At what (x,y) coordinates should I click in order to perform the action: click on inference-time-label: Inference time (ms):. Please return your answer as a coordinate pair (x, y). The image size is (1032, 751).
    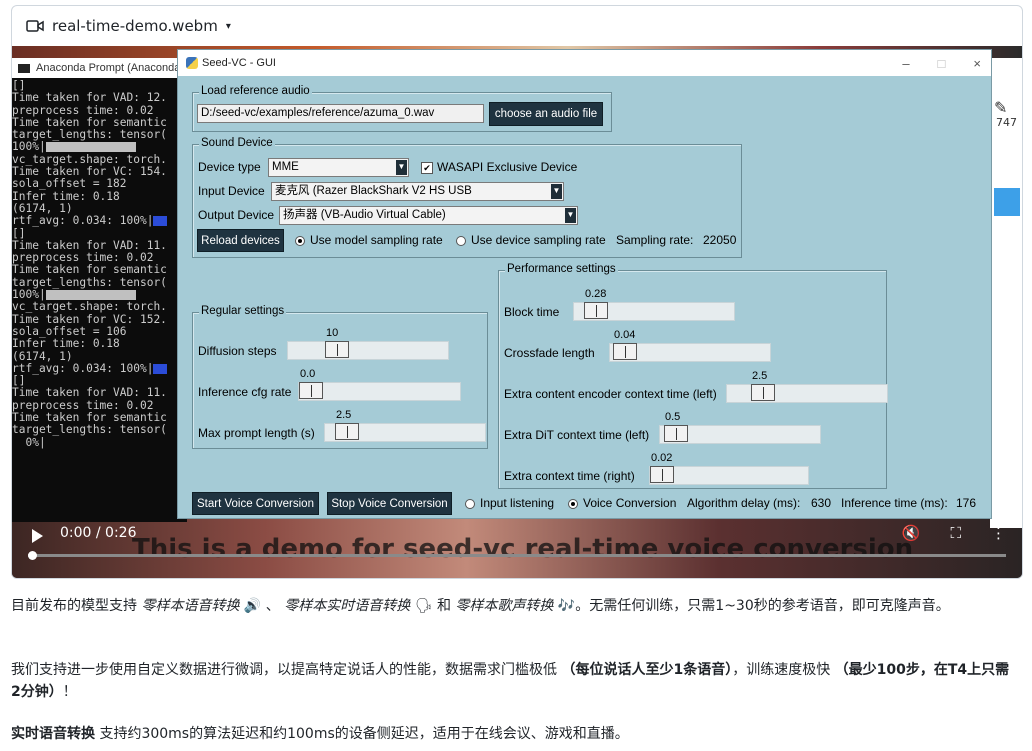
    Looking at the image, I should click on (894, 503).